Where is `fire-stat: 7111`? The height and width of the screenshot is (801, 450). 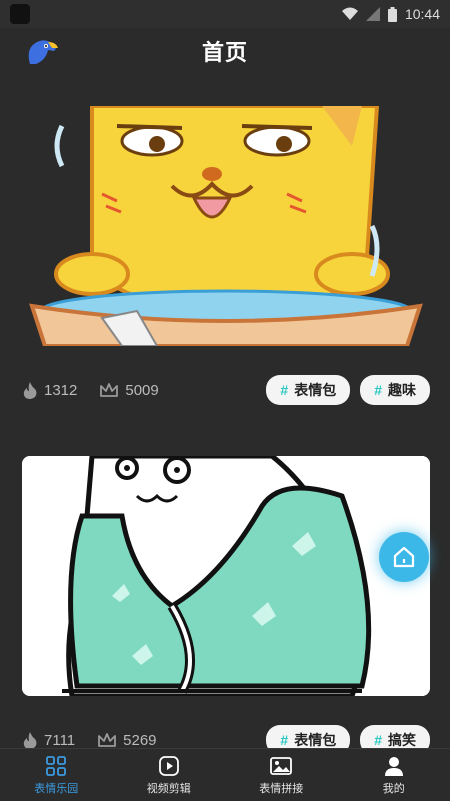
fire-stat: 7111 is located at coordinates (48, 739).